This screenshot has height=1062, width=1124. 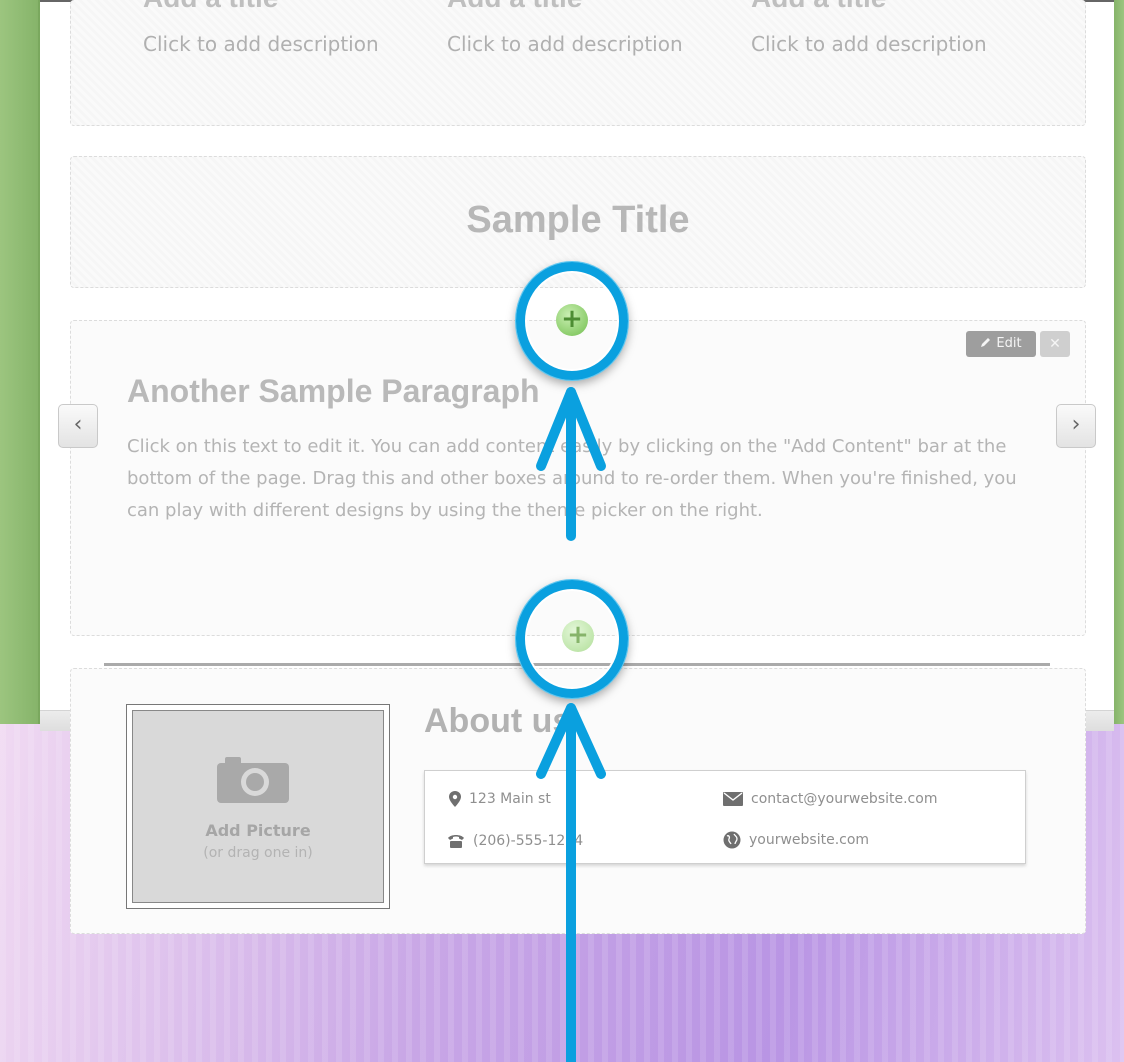 I want to click on annotation-arrows, so click(x=571, y=724).